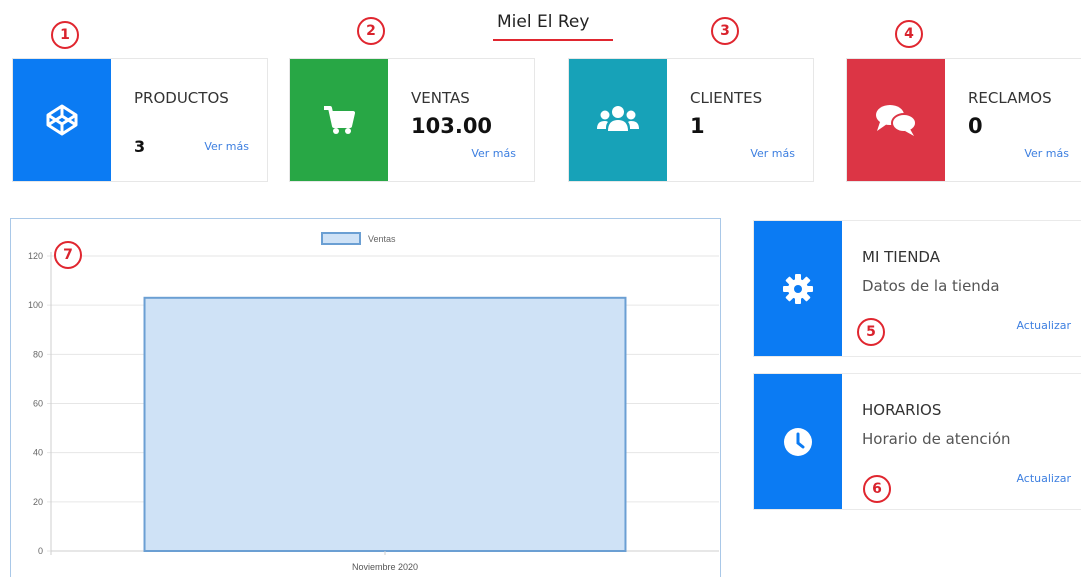 This screenshot has height=578, width=1081. Describe the element at coordinates (963, 120) in the screenshot. I see `stat-card-reclamos: RECLAMOS 0 Ver más` at that location.